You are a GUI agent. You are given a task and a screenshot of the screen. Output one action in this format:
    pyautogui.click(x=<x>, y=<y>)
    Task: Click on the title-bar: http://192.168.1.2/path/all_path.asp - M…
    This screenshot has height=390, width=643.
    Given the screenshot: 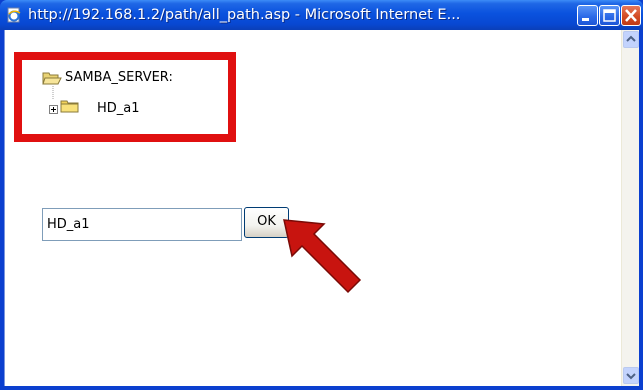 What is the action you would take?
    pyautogui.click(x=321, y=15)
    